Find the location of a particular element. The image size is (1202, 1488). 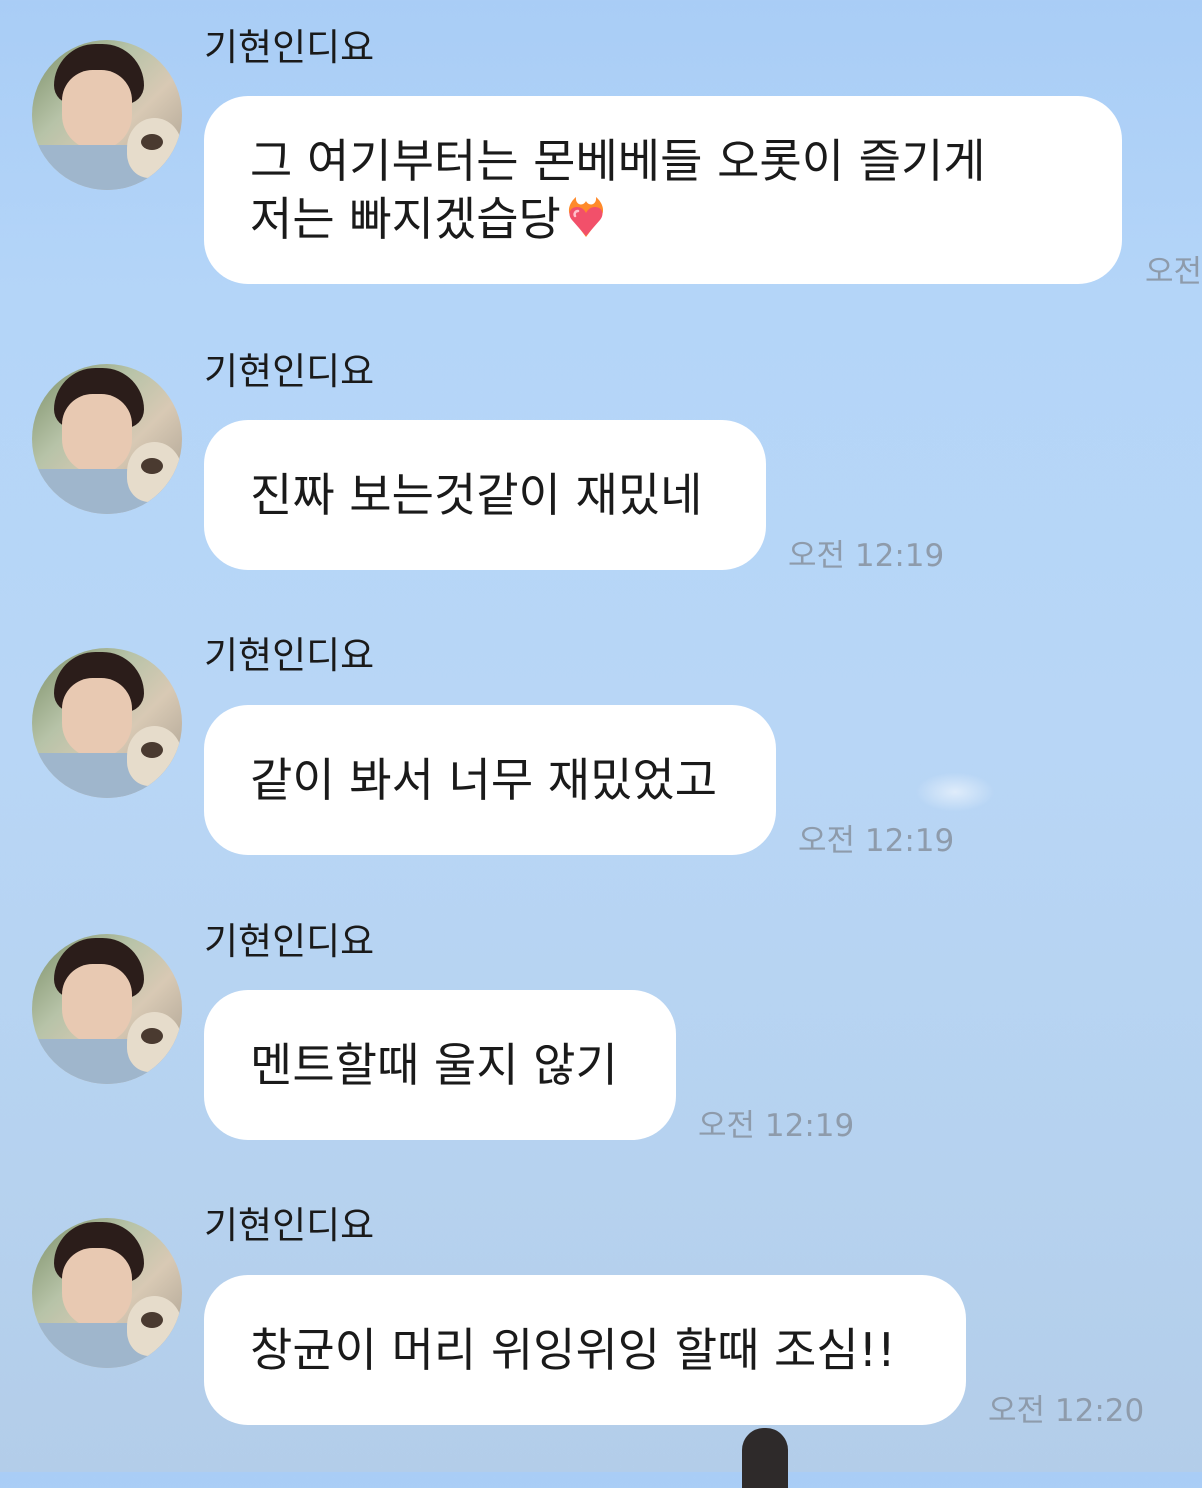

message-bubble: 같이 봐서 너무 재밌었고 is located at coordinates (490, 780).